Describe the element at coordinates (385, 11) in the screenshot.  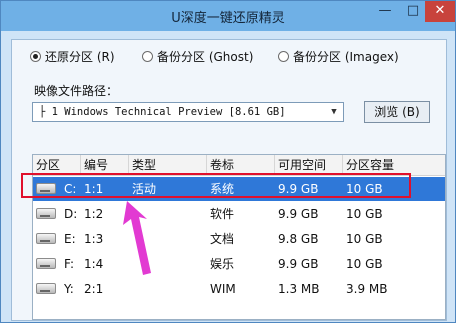
I see `minimize-button: —` at that location.